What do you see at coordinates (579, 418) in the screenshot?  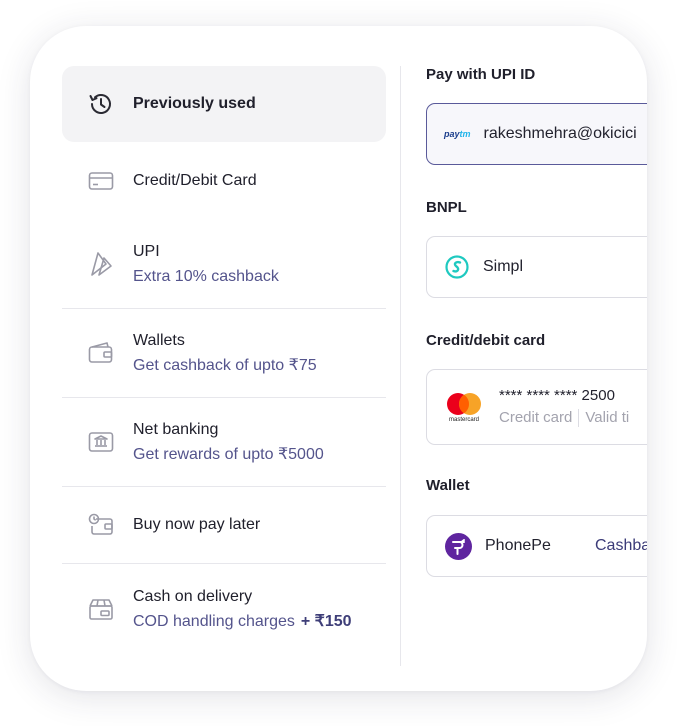 I see `card-meta-separator` at bounding box center [579, 418].